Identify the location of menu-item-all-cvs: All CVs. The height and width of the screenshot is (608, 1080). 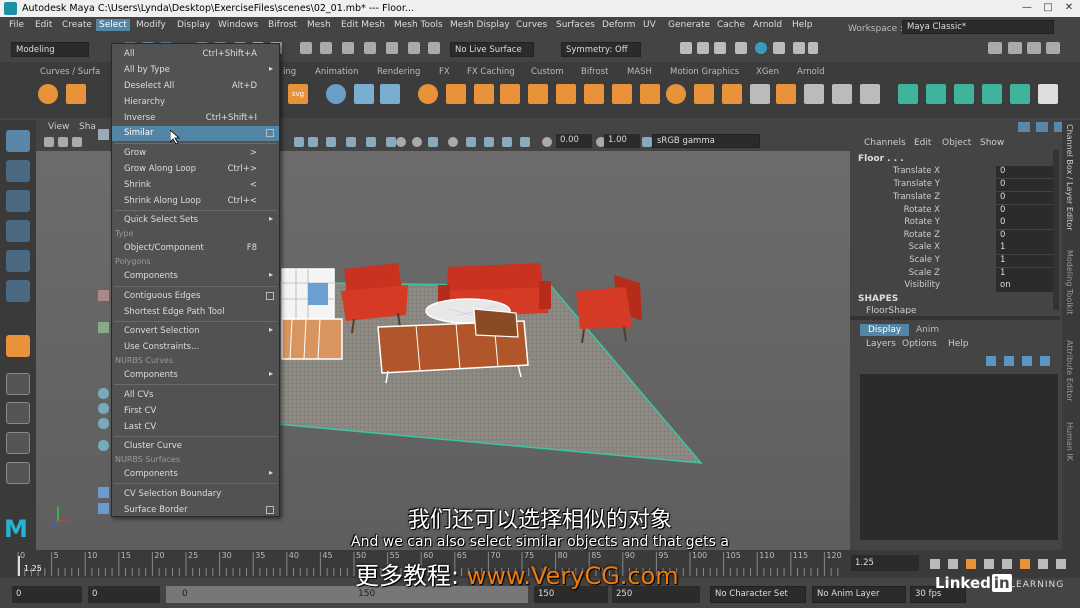
(195, 395).